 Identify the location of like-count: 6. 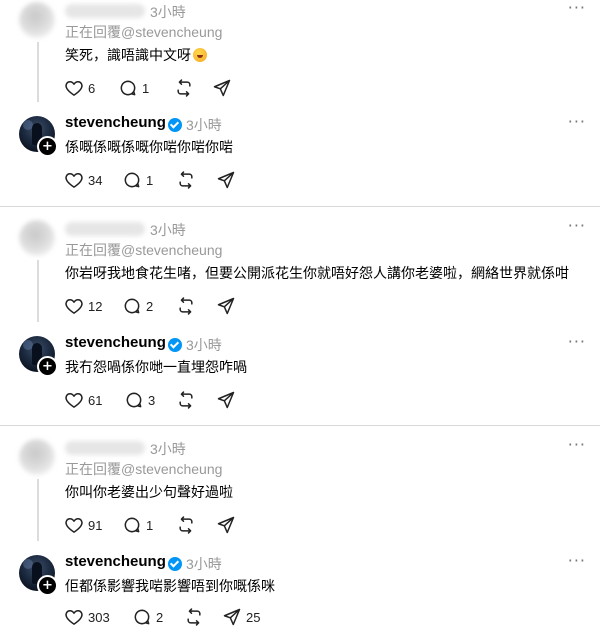
(92, 88).